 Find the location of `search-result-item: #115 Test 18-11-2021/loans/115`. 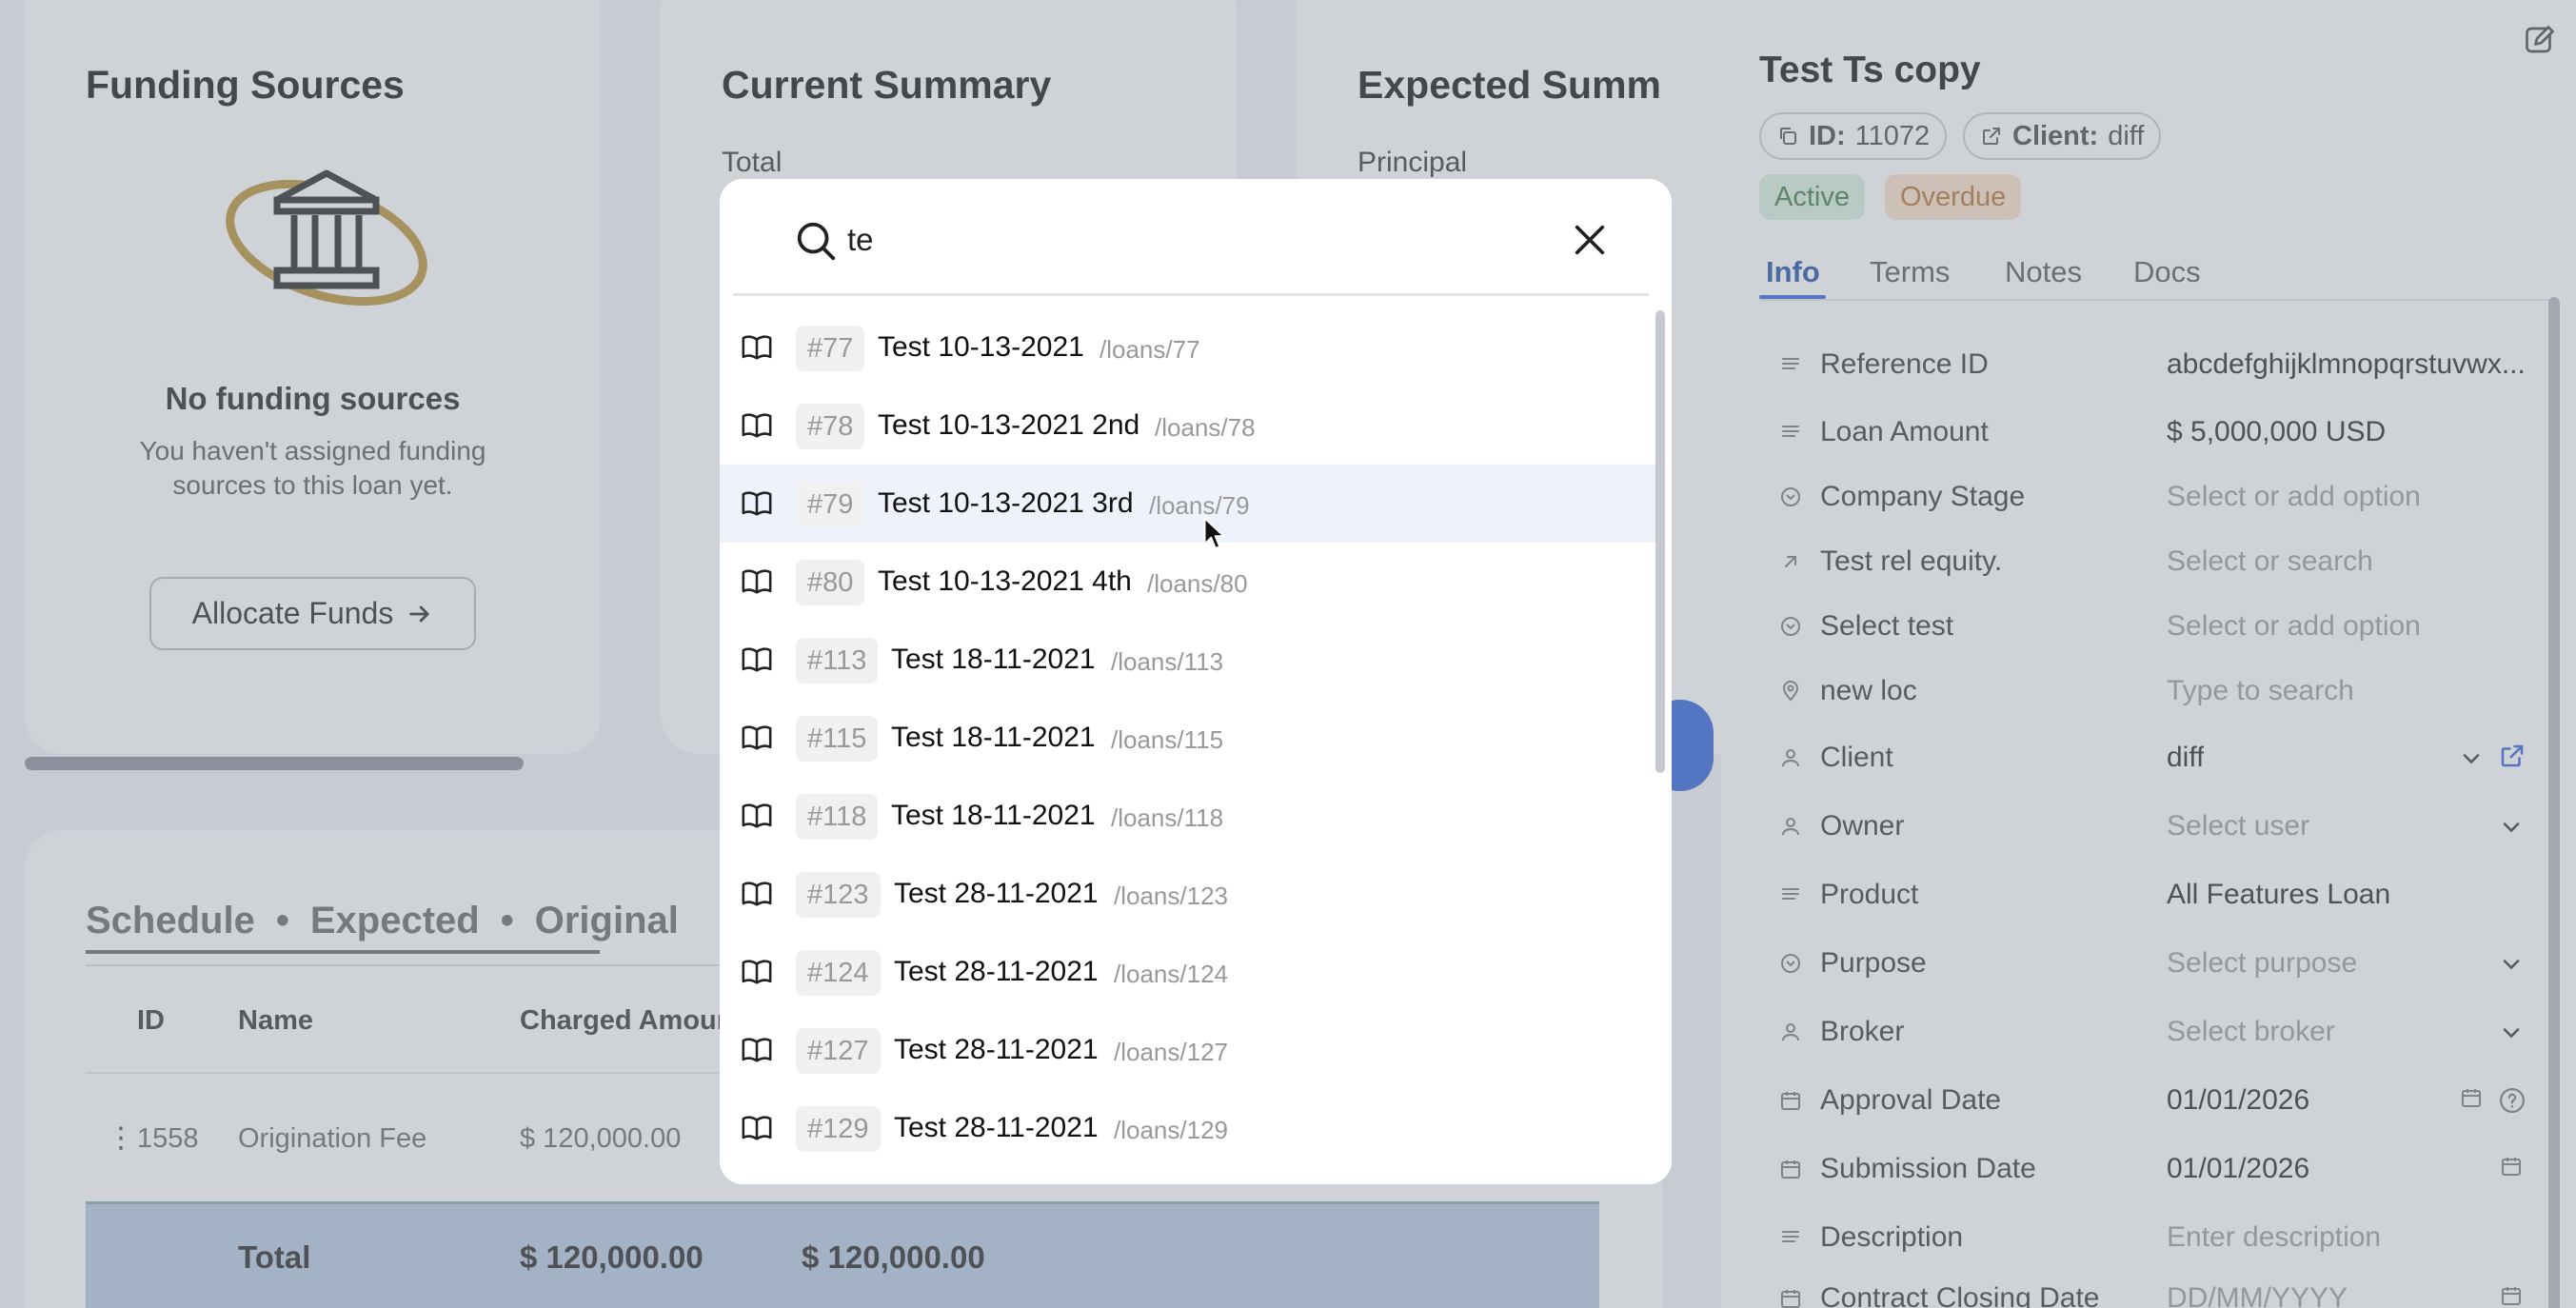

search-result-item: #115 Test 18-11-2021/loans/115 is located at coordinates (1188, 738).